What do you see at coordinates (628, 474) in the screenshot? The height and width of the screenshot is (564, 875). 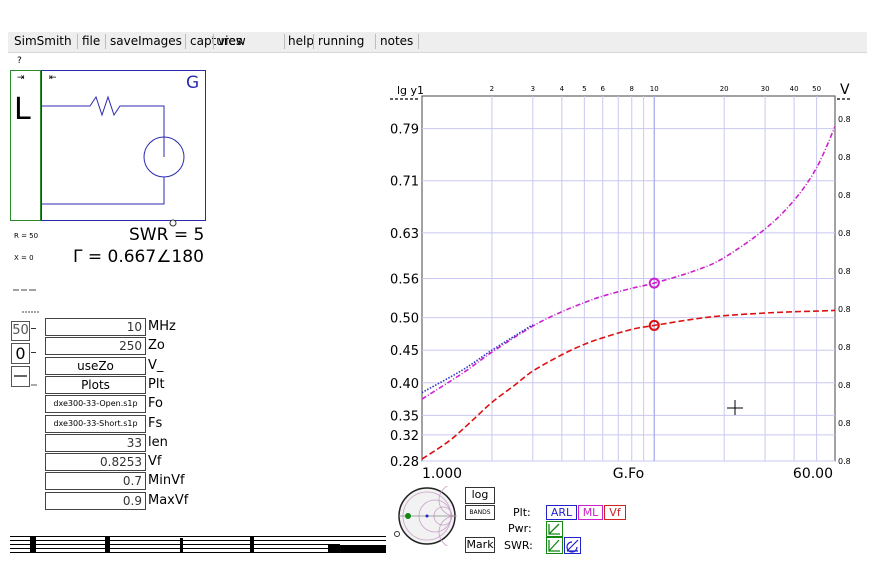 I see `x-axis-title: G.Fo` at bounding box center [628, 474].